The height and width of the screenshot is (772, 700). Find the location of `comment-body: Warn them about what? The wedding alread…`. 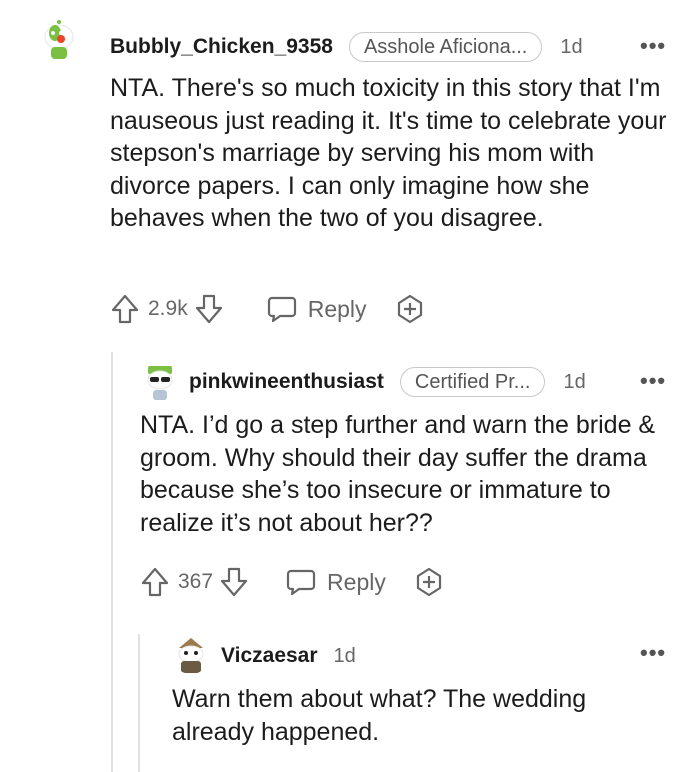

comment-body: Warn them about what? The wedding alread… is located at coordinates (379, 715).